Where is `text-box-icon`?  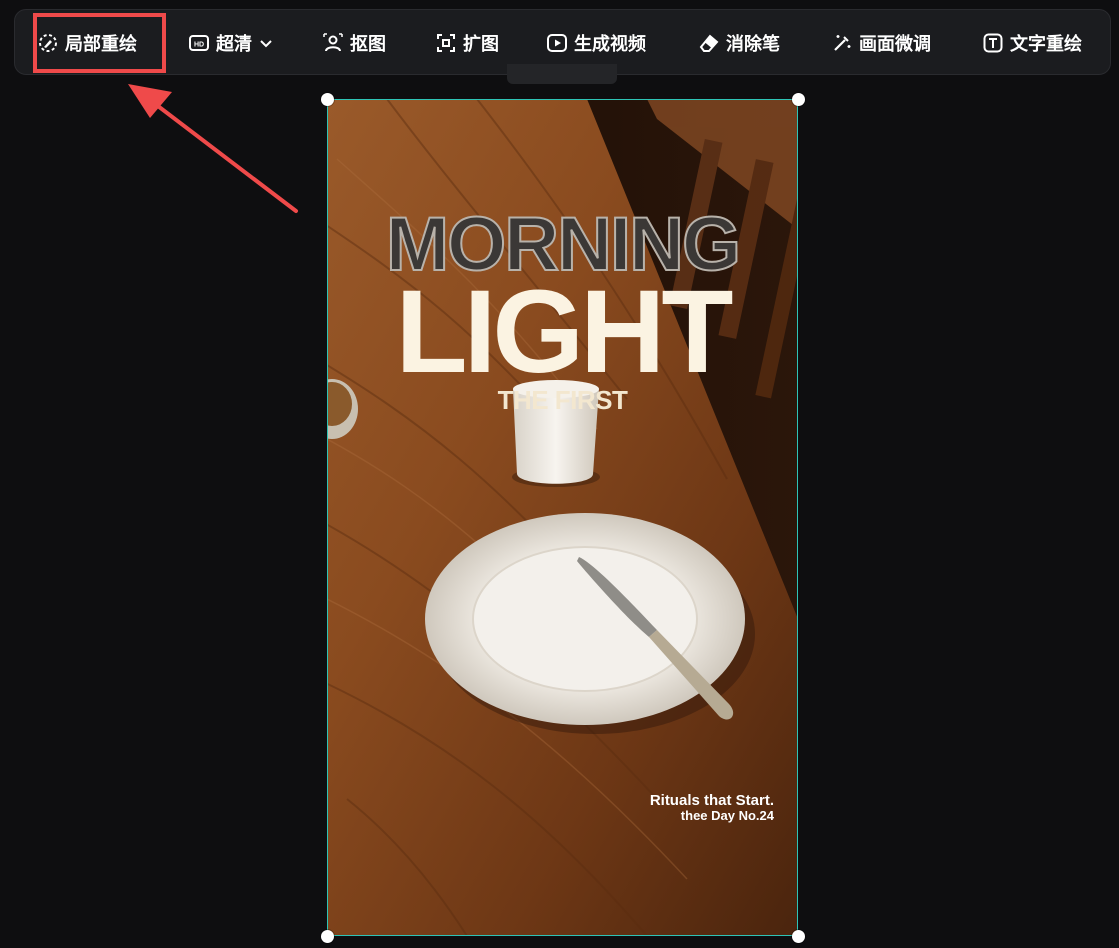
text-box-icon is located at coordinates (993, 43).